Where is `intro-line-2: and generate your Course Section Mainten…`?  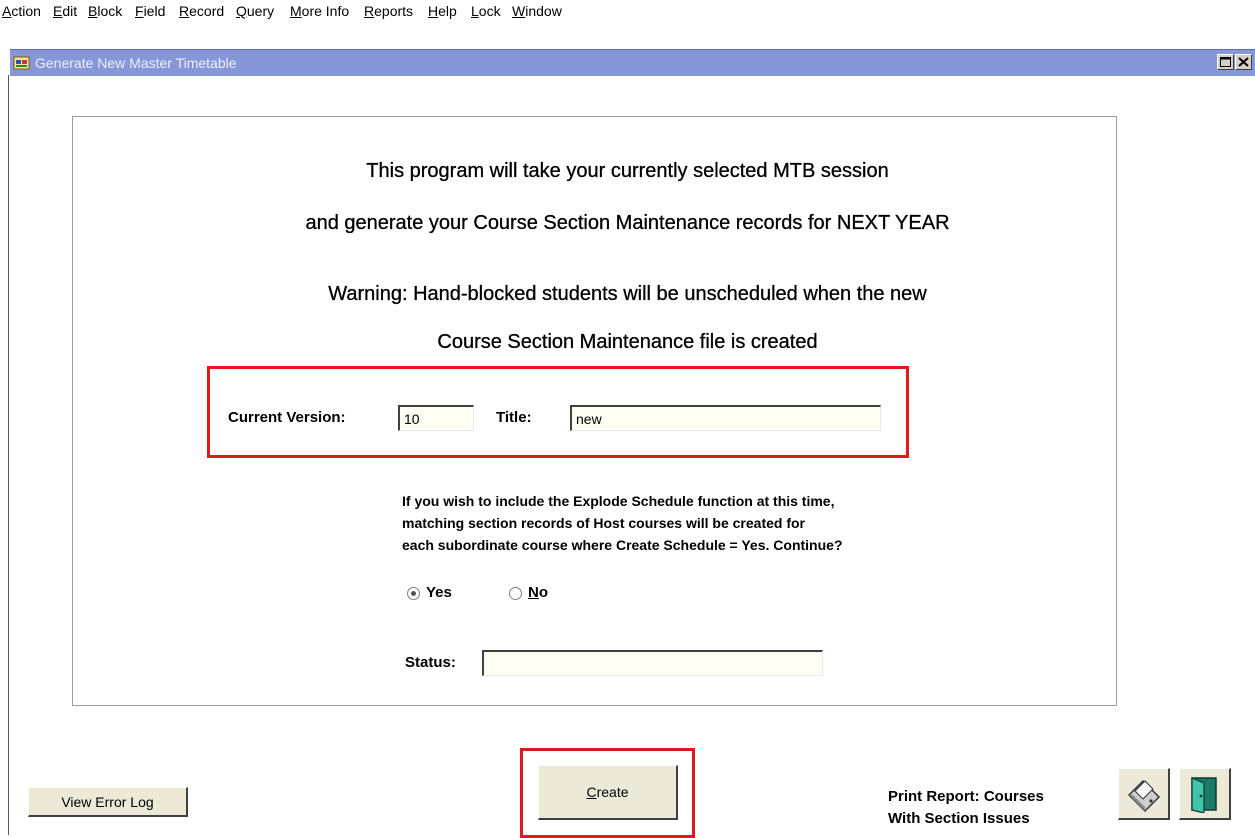 intro-line-2: and generate your Course Section Mainten… is located at coordinates (627, 223).